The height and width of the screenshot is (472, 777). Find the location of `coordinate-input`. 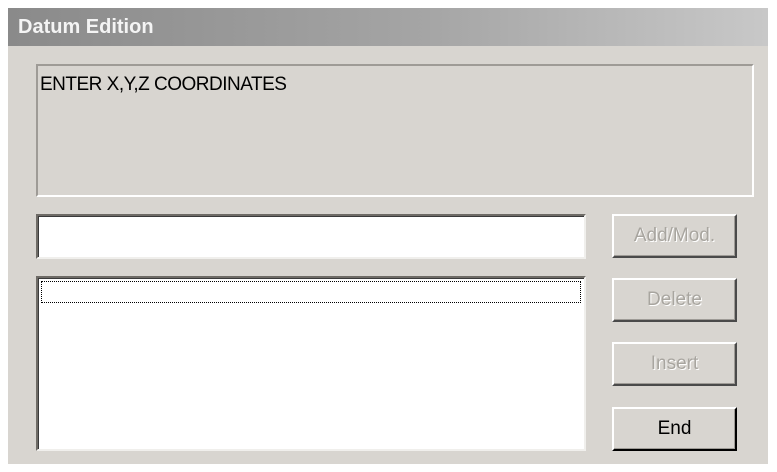

coordinate-input is located at coordinates (311, 236).